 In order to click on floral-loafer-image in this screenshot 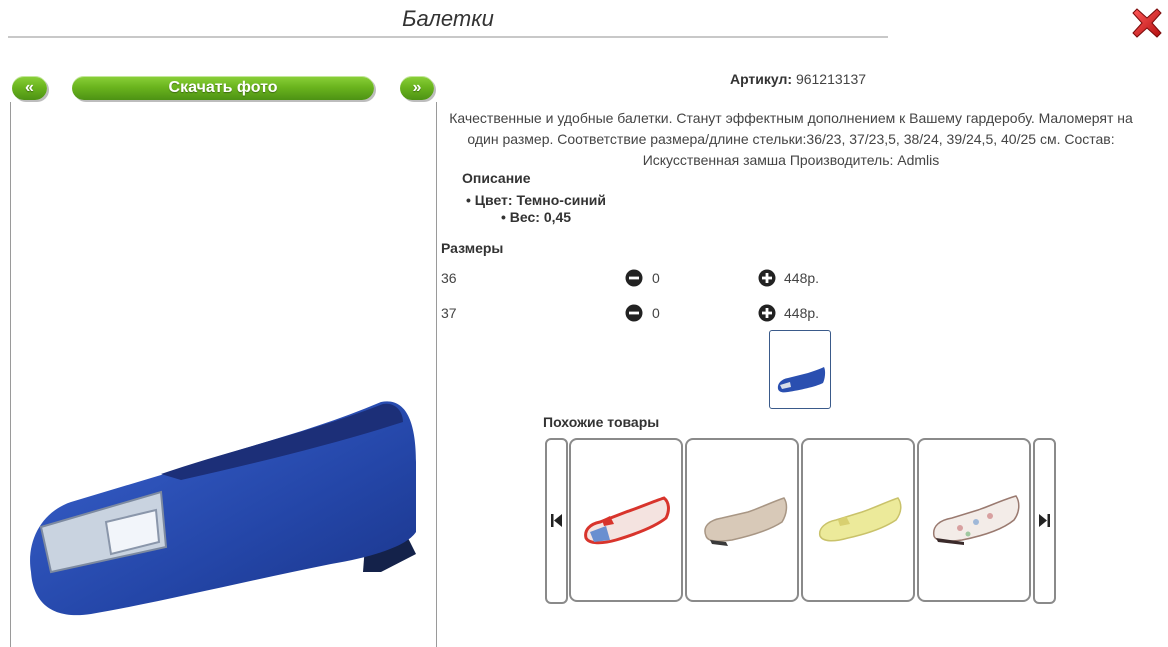, I will do `click(976, 520)`.